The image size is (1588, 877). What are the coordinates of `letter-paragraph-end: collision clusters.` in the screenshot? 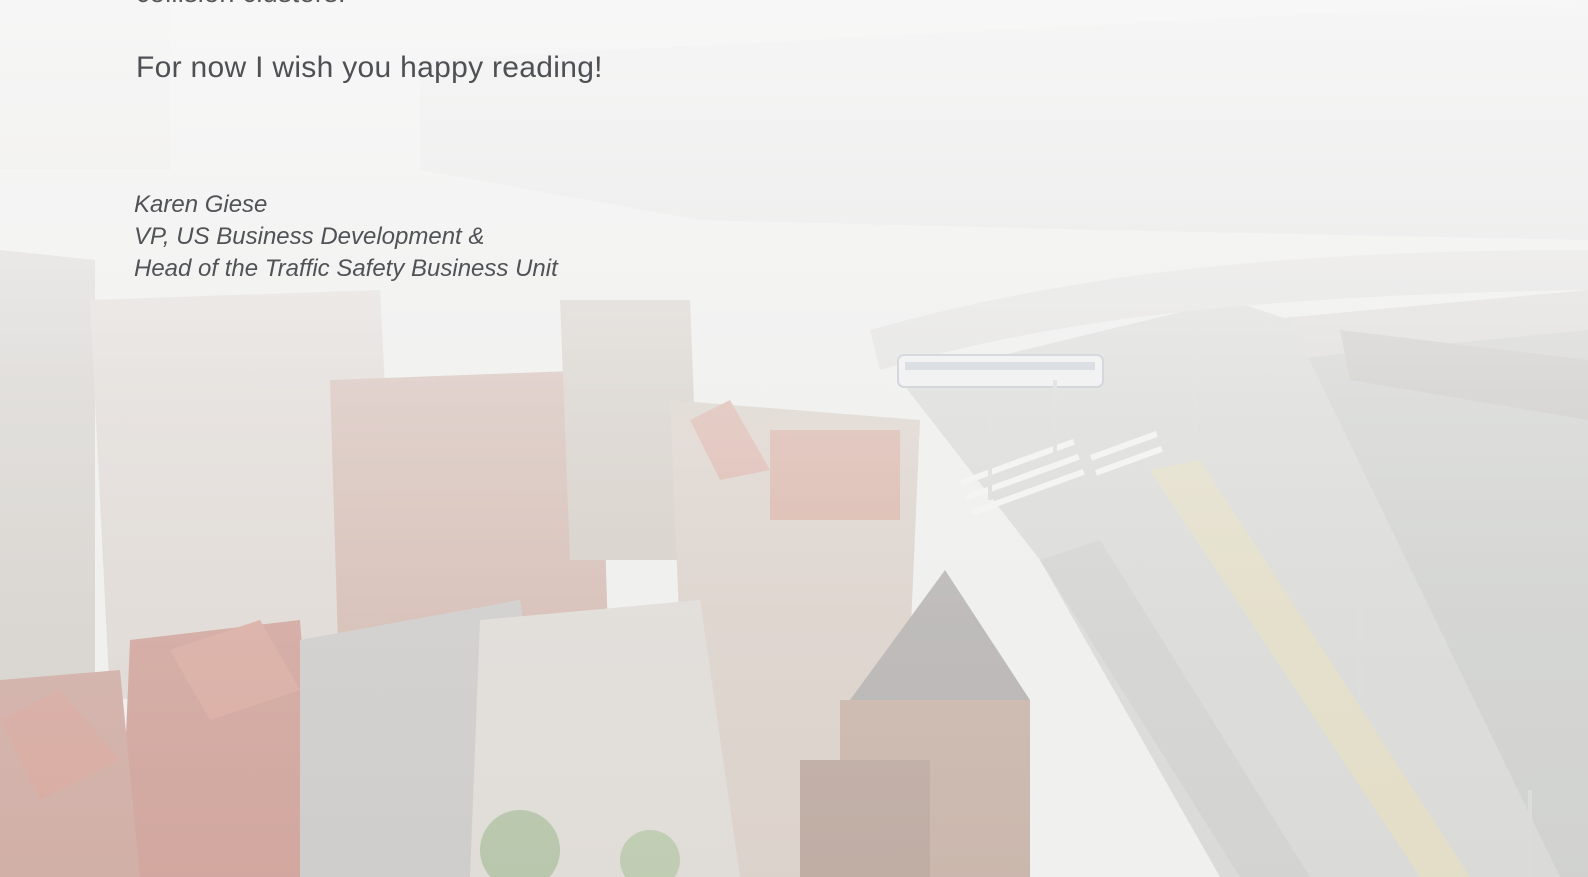 It's located at (241, 4).